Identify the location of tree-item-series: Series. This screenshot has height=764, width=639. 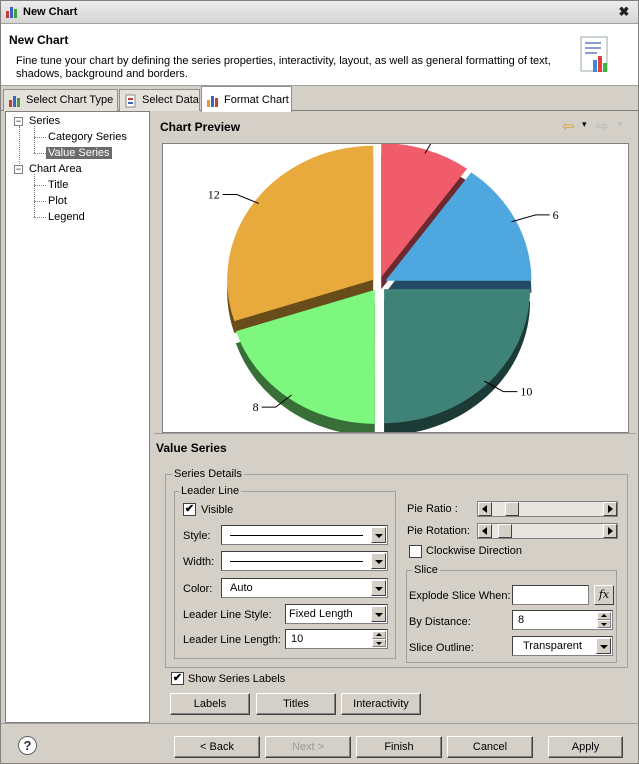
(44, 121).